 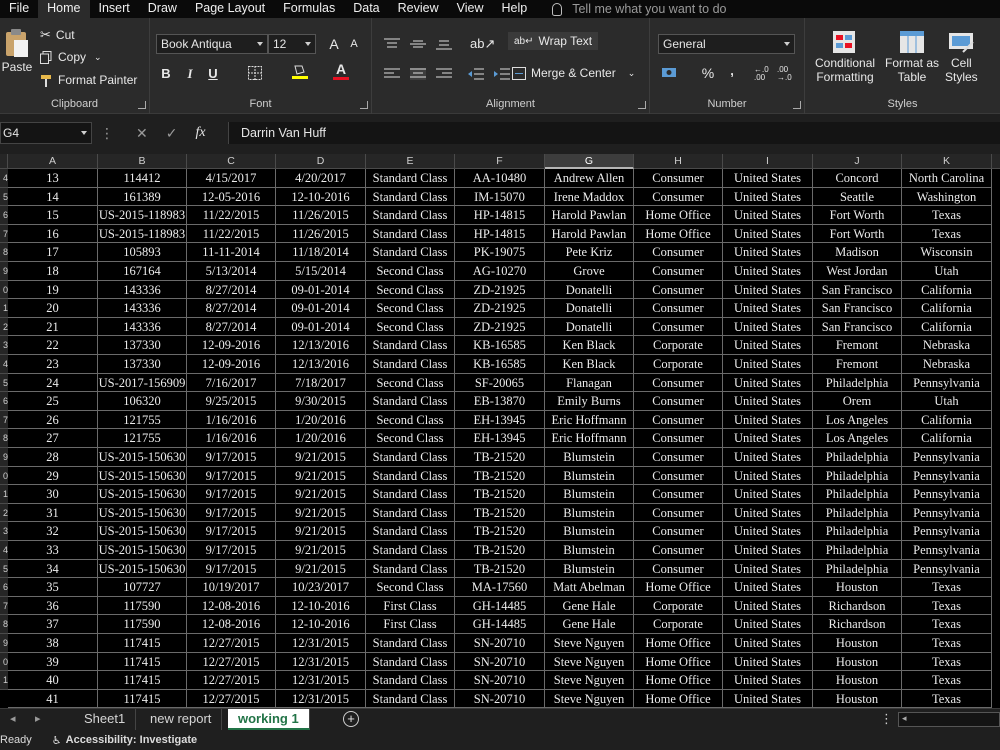 I want to click on cell-a: 41, so click(x=53, y=698).